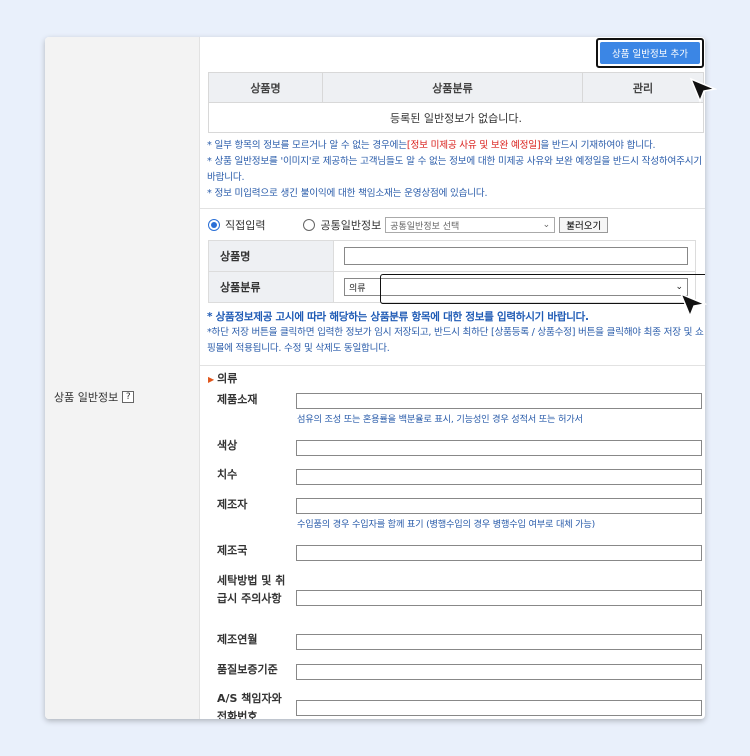 The image size is (750, 756). I want to click on column-header-name: 상품명, so click(265, 87).